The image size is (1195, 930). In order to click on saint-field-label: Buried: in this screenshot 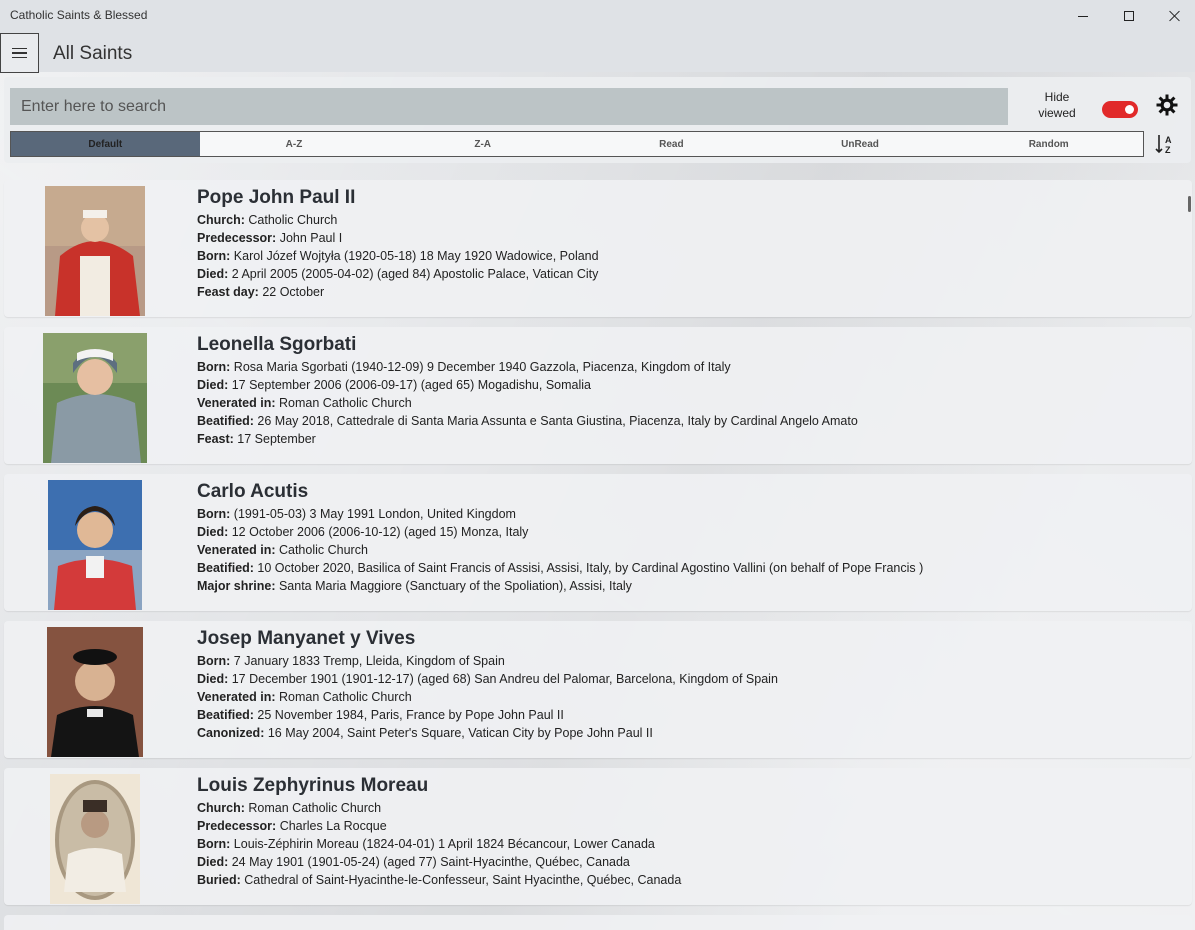, I will do `click(219, 880)`.